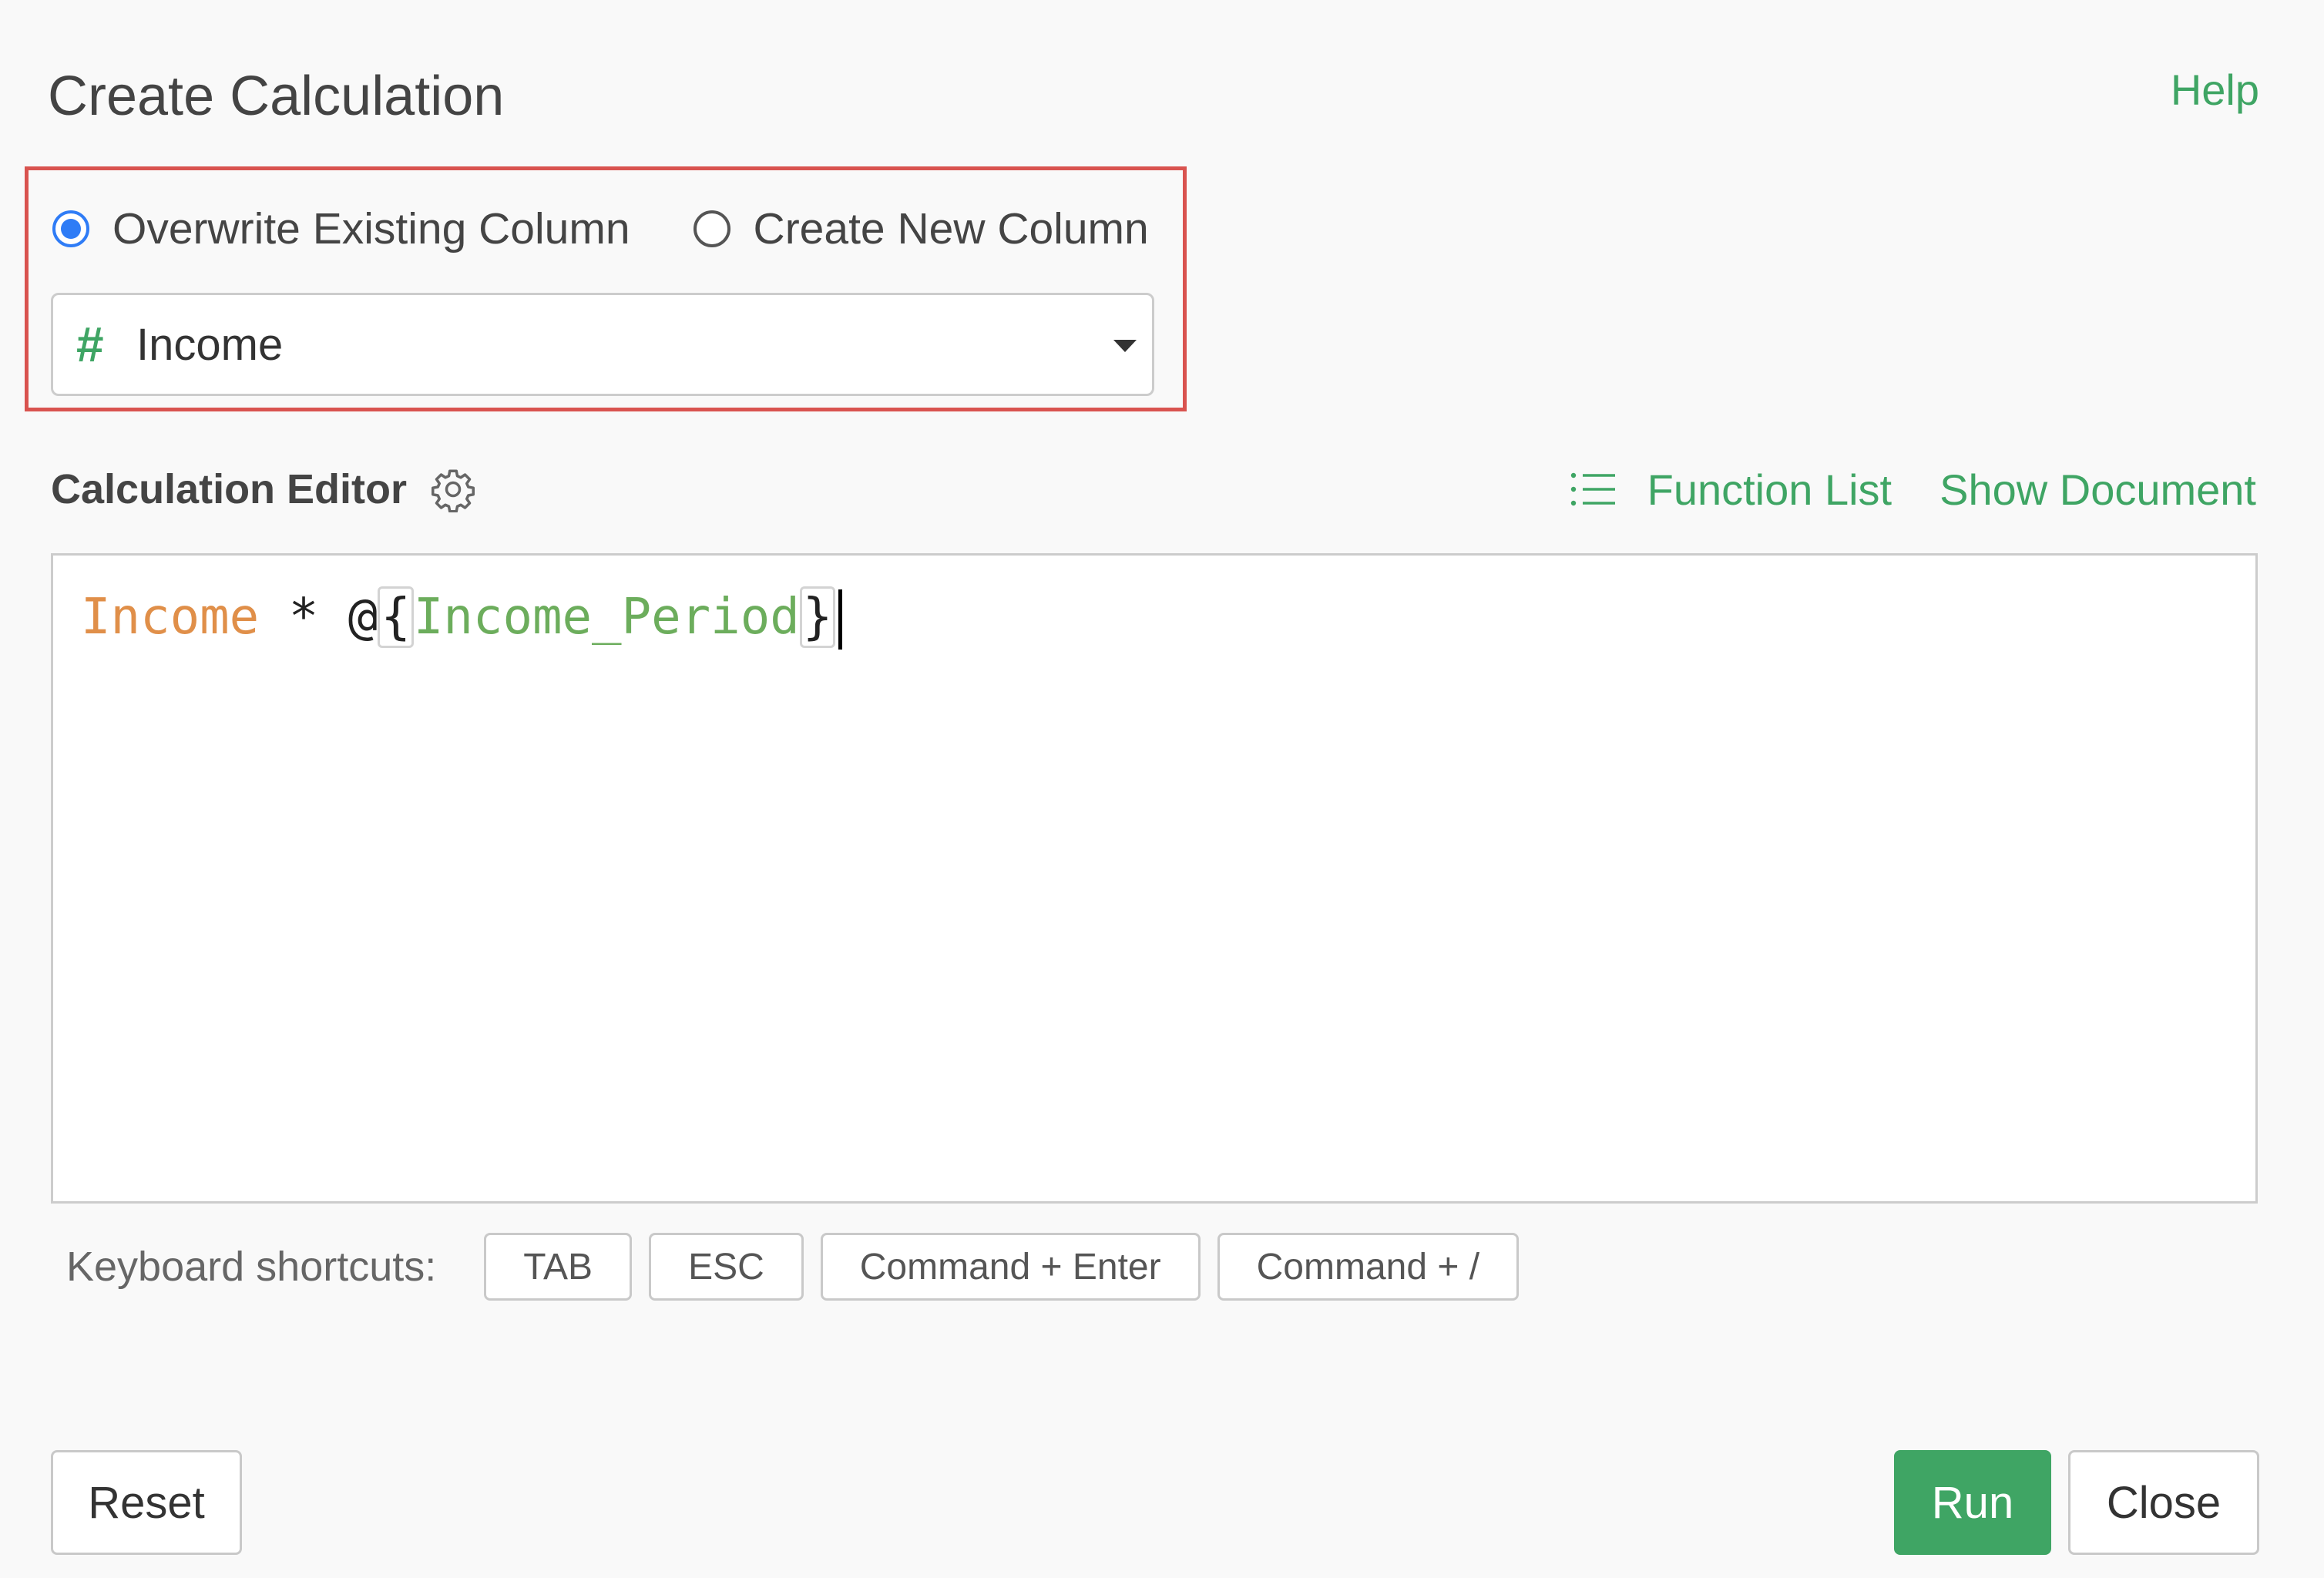  I want to click on code-open-brace: {, so click(396, 617).